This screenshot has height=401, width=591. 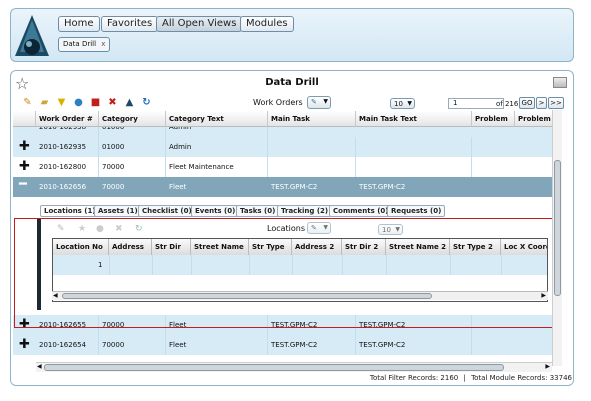 I want to click on vertical-scrollbar, so click(x=557, y=238).